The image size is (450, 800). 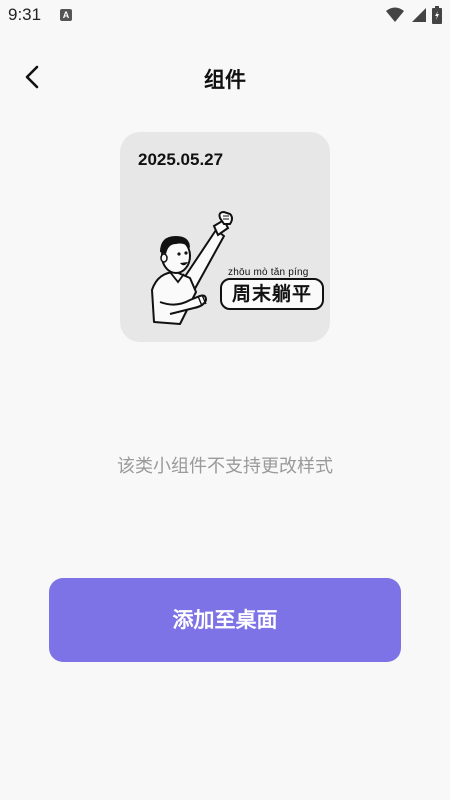 I want to click on wifi-icon, so click(x=395, y=14).